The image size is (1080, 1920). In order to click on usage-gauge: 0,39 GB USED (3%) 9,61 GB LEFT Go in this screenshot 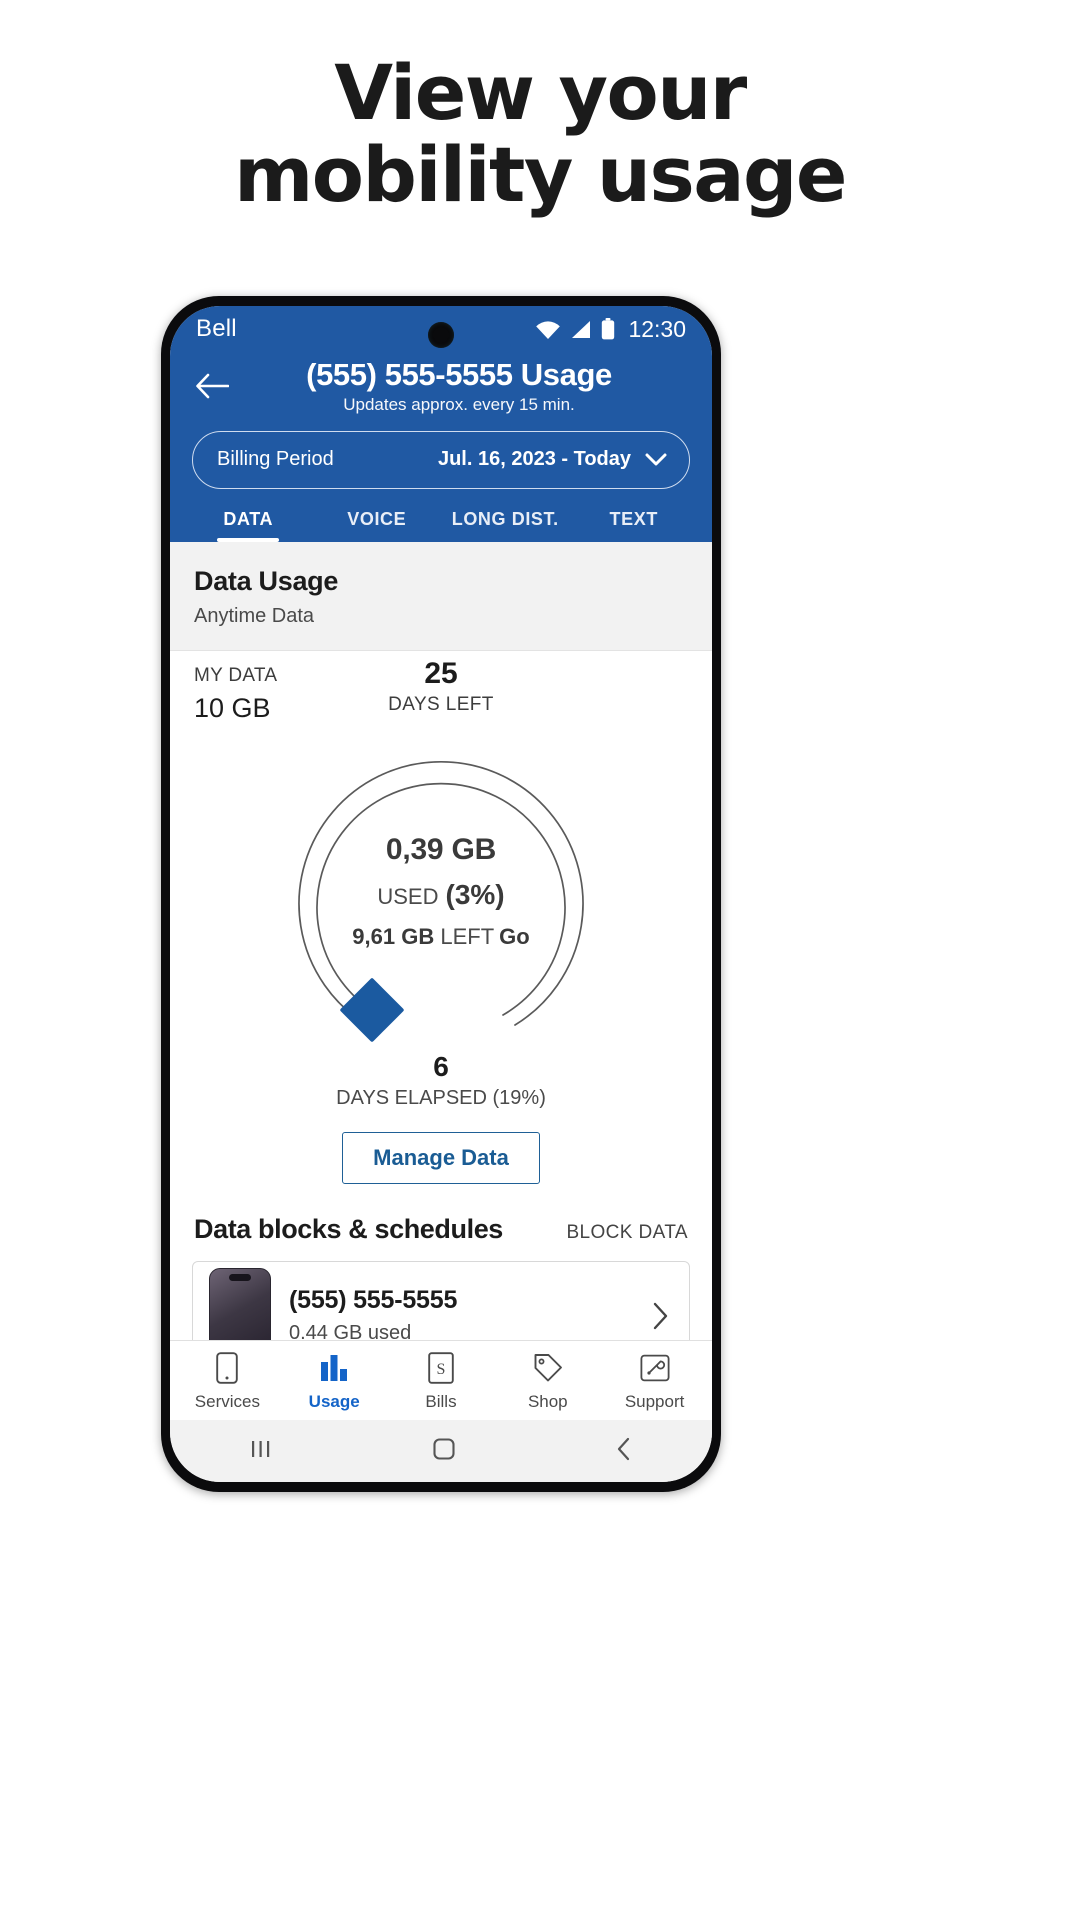, I will do `click(441, 894)`.